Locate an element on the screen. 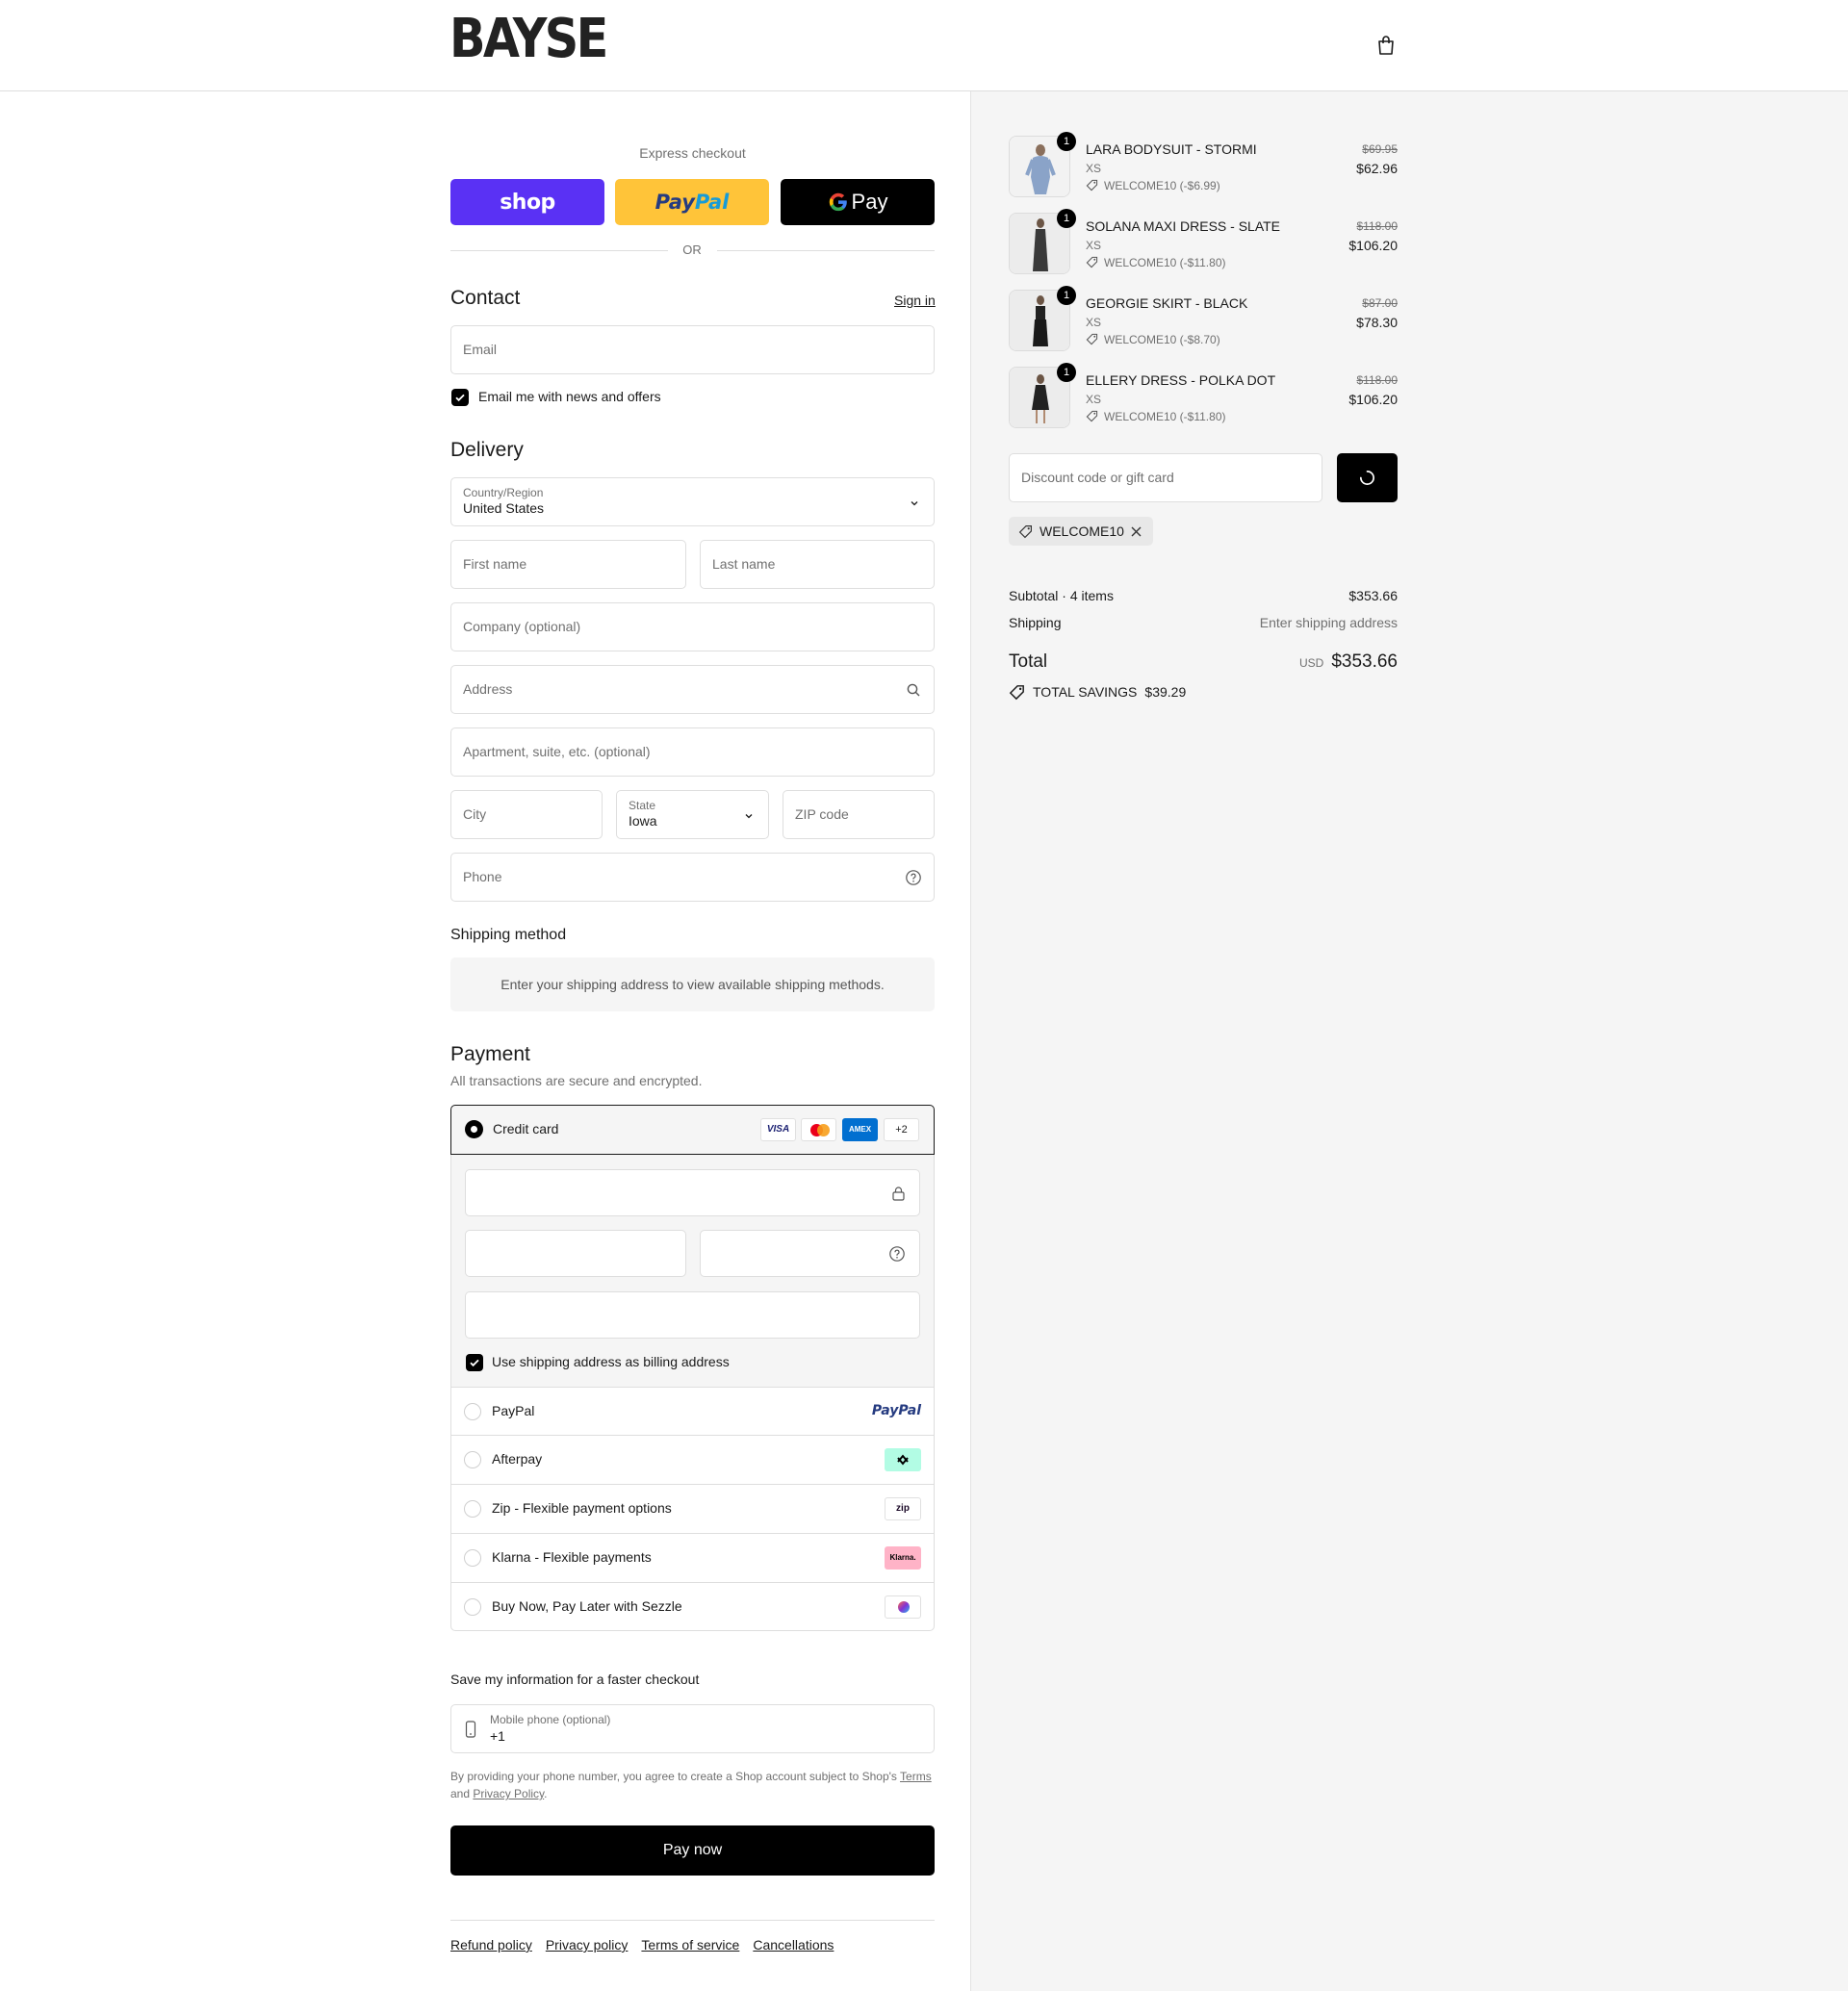  afterpay-radio is located at coordinates (472, 1459).